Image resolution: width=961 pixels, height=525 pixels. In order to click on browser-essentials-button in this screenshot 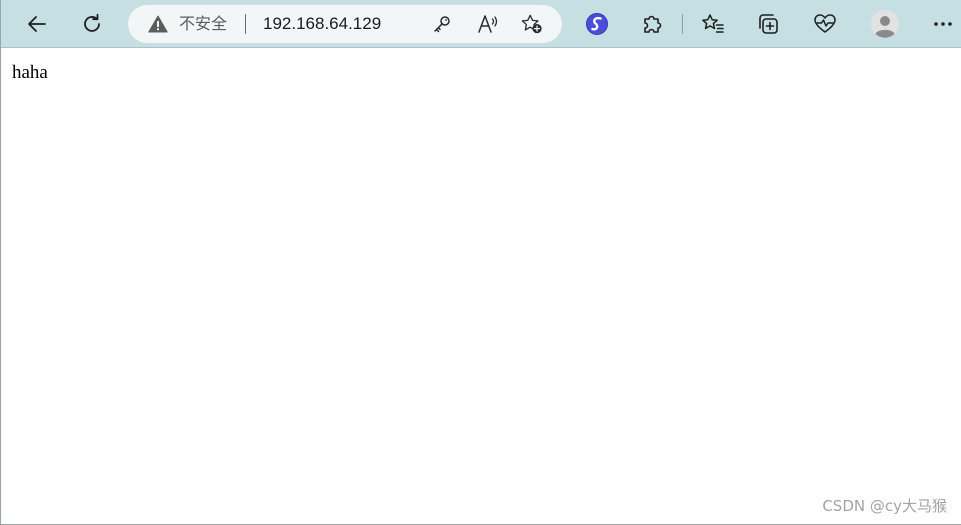, I will do `click(825, 24)`.